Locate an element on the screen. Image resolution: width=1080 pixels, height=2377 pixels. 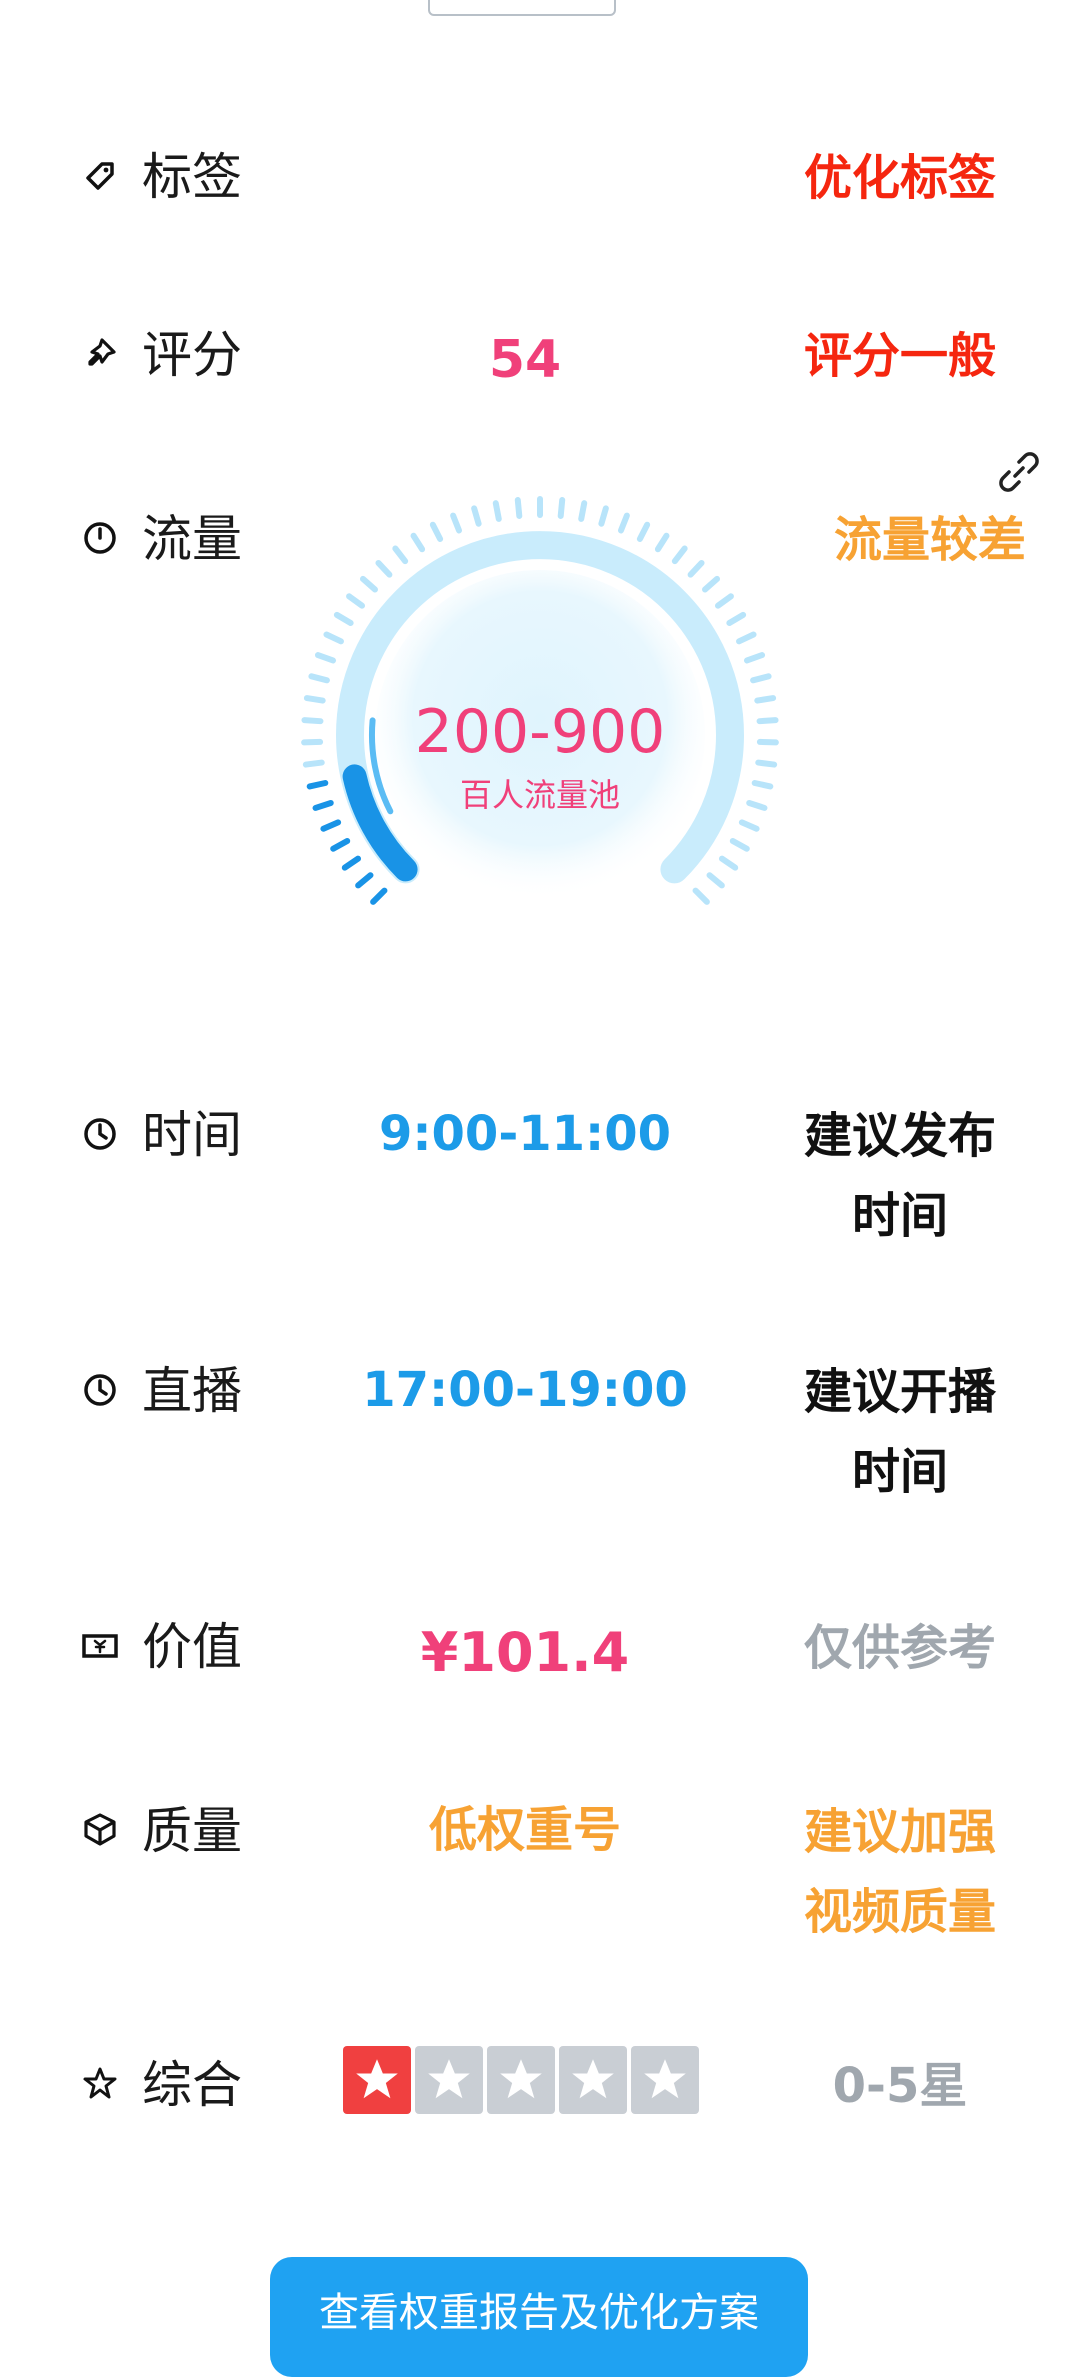
pin-icon is located at coordinates (102, 352).